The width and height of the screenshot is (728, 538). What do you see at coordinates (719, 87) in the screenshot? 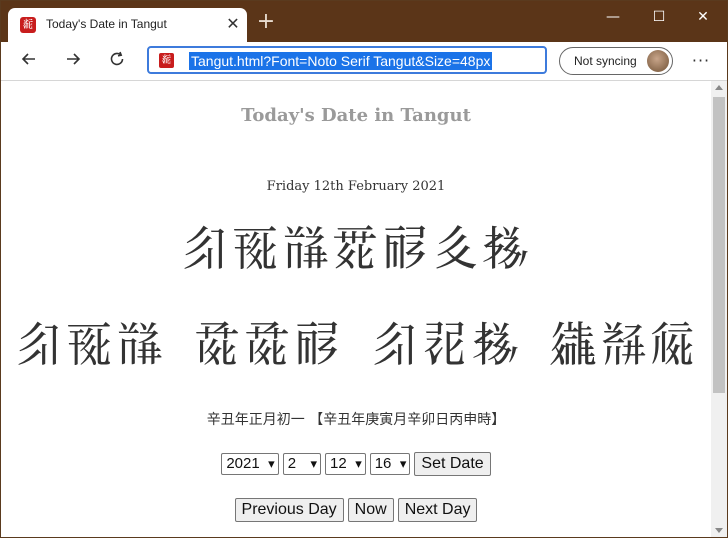
I see `scroll-up-icon` at bounding box center [719, 87].